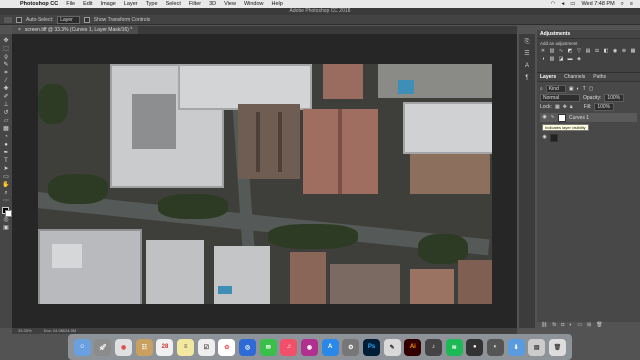 The image size is (640, 360). I want to click on show-transform-checkbox, so click(86, 19).